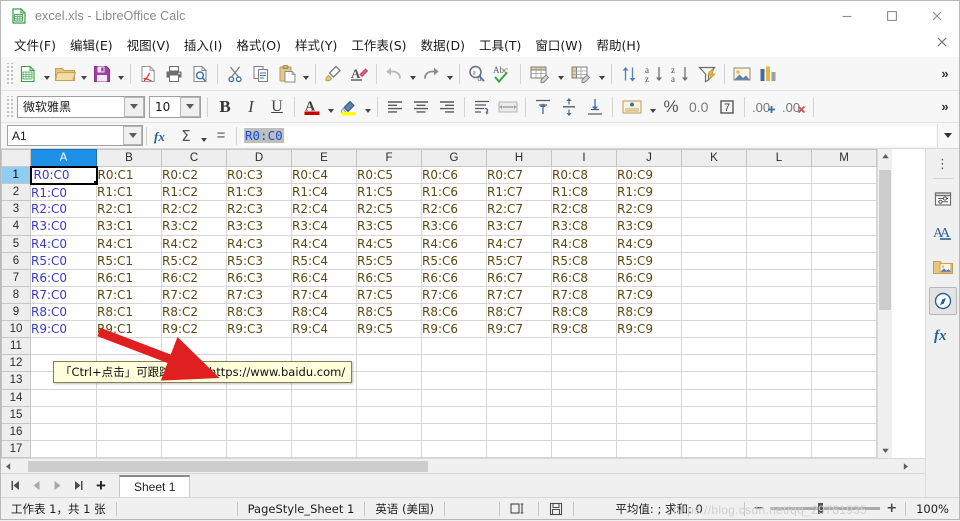 The width and height of the screenshot is (960, 521). Describe the element at coordinates (454, 415) in the screenshot. I see `cell-G15` at that location.